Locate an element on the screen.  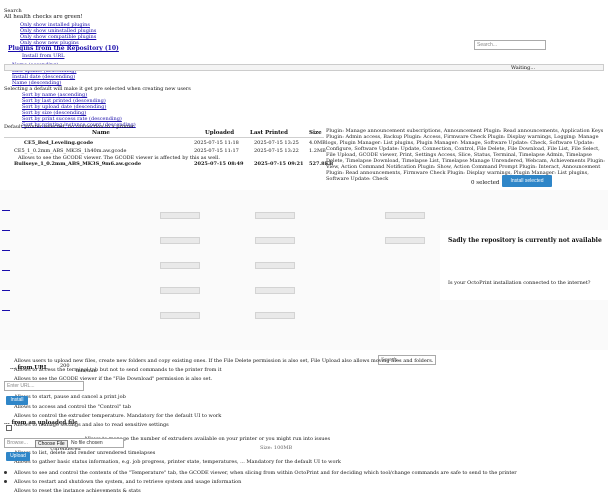
header-size: Size is located at coordinates (315, 133).